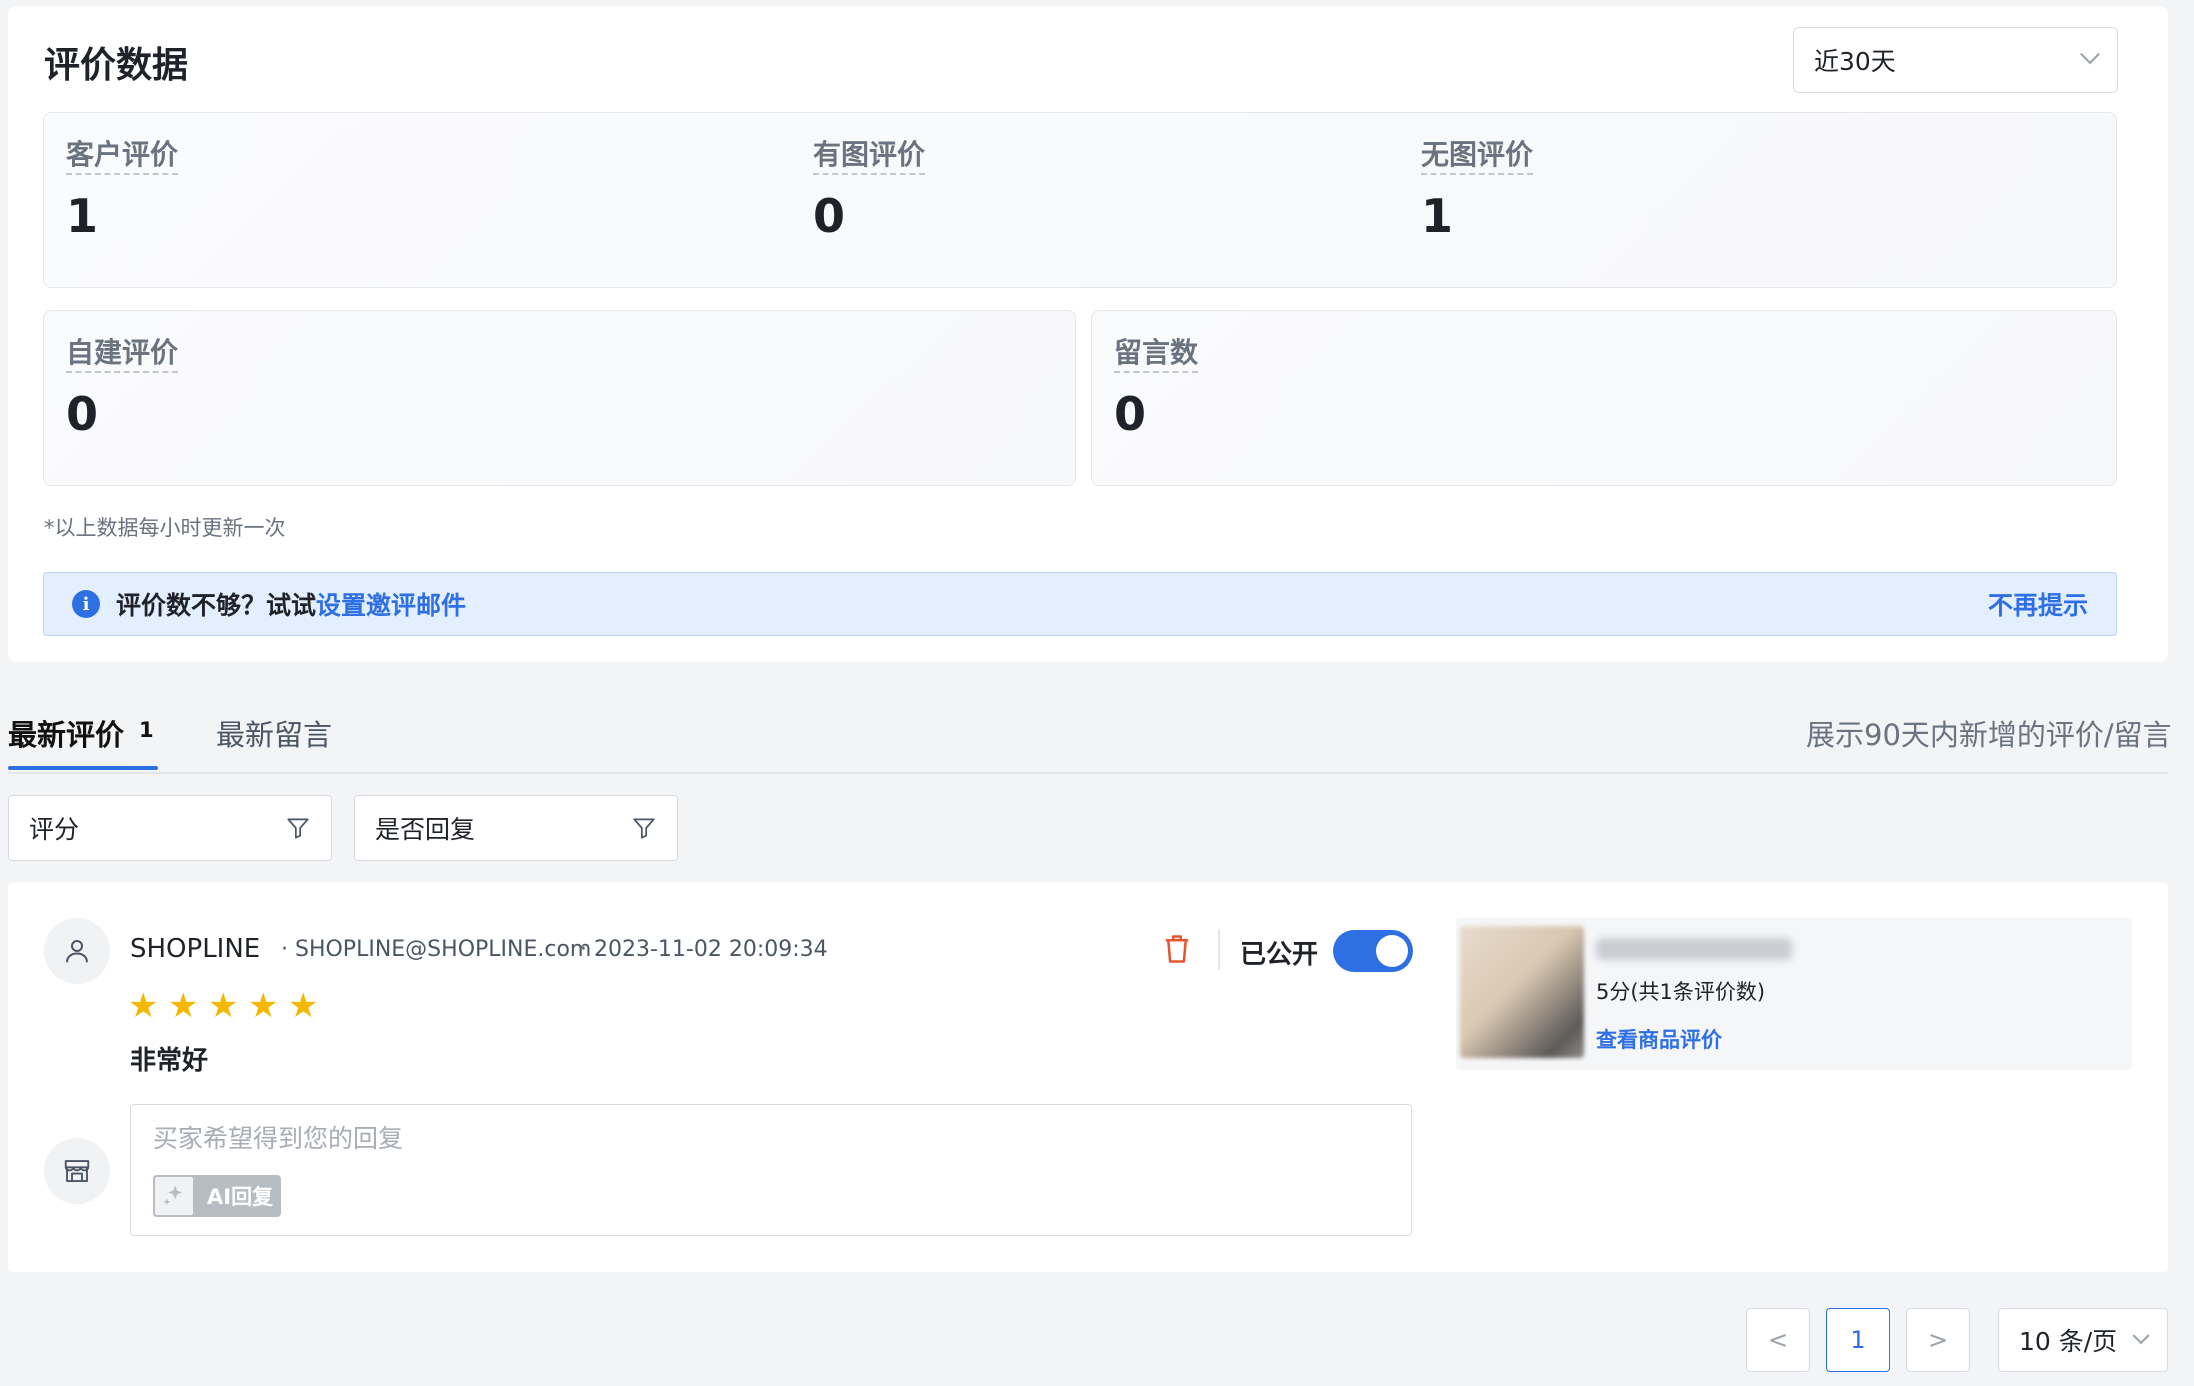  I want to click on product-thumbnail, so click(1522, 992).